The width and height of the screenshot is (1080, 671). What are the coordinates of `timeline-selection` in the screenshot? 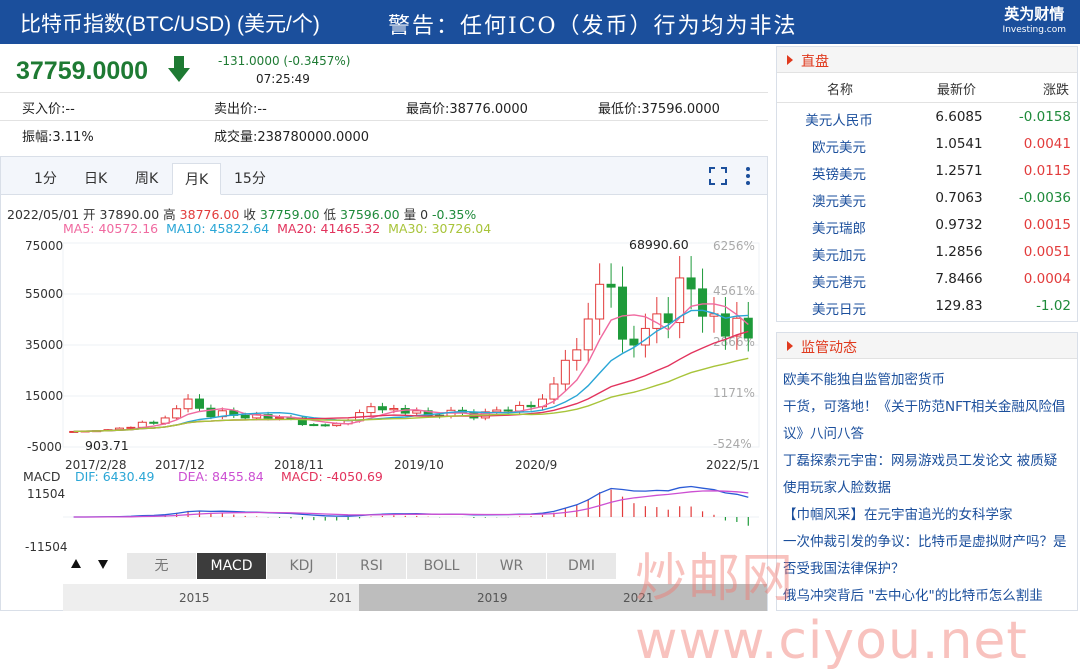 It's located at (563, 597).